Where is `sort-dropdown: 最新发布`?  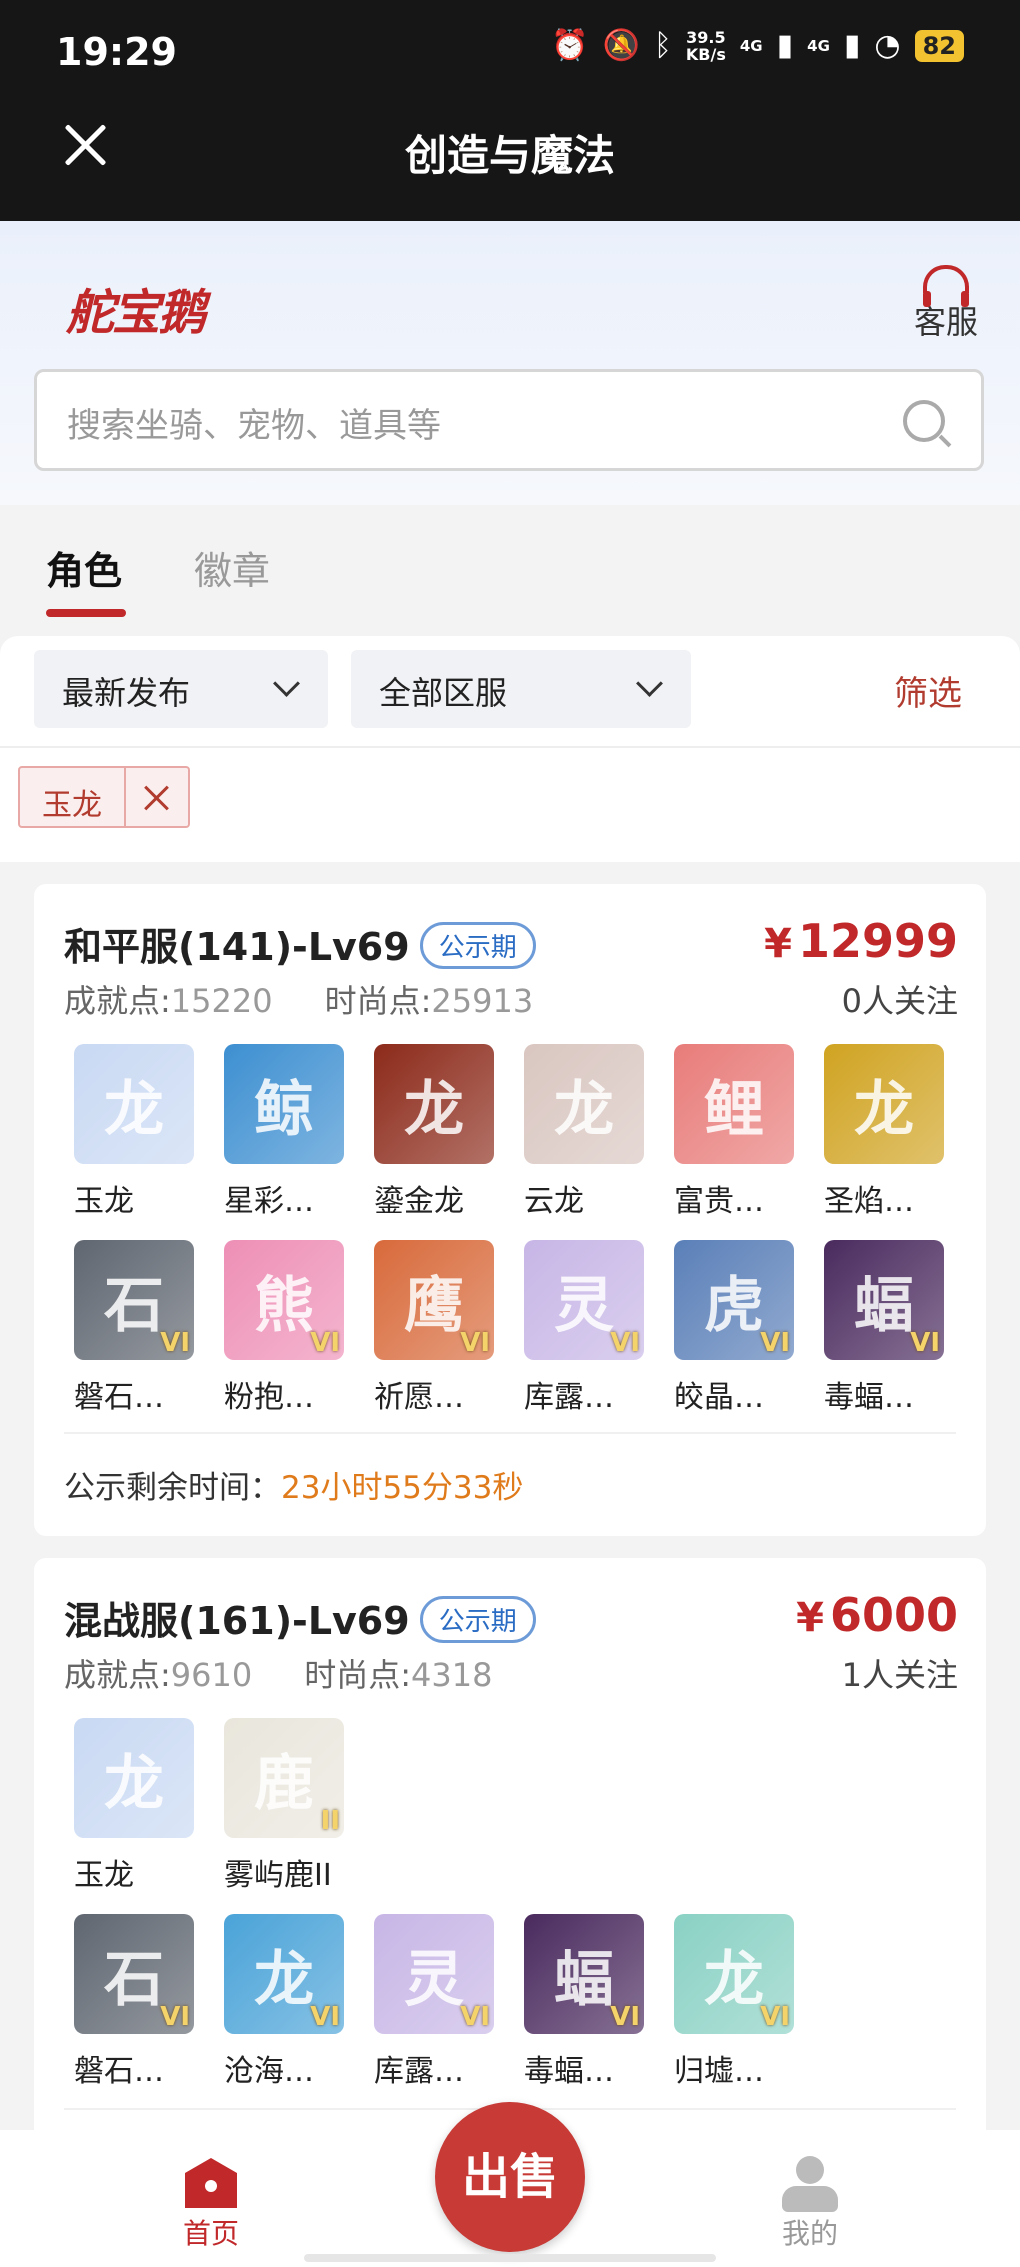
sort-dropdown: 最新发布 is located at coordinates (181, 689).